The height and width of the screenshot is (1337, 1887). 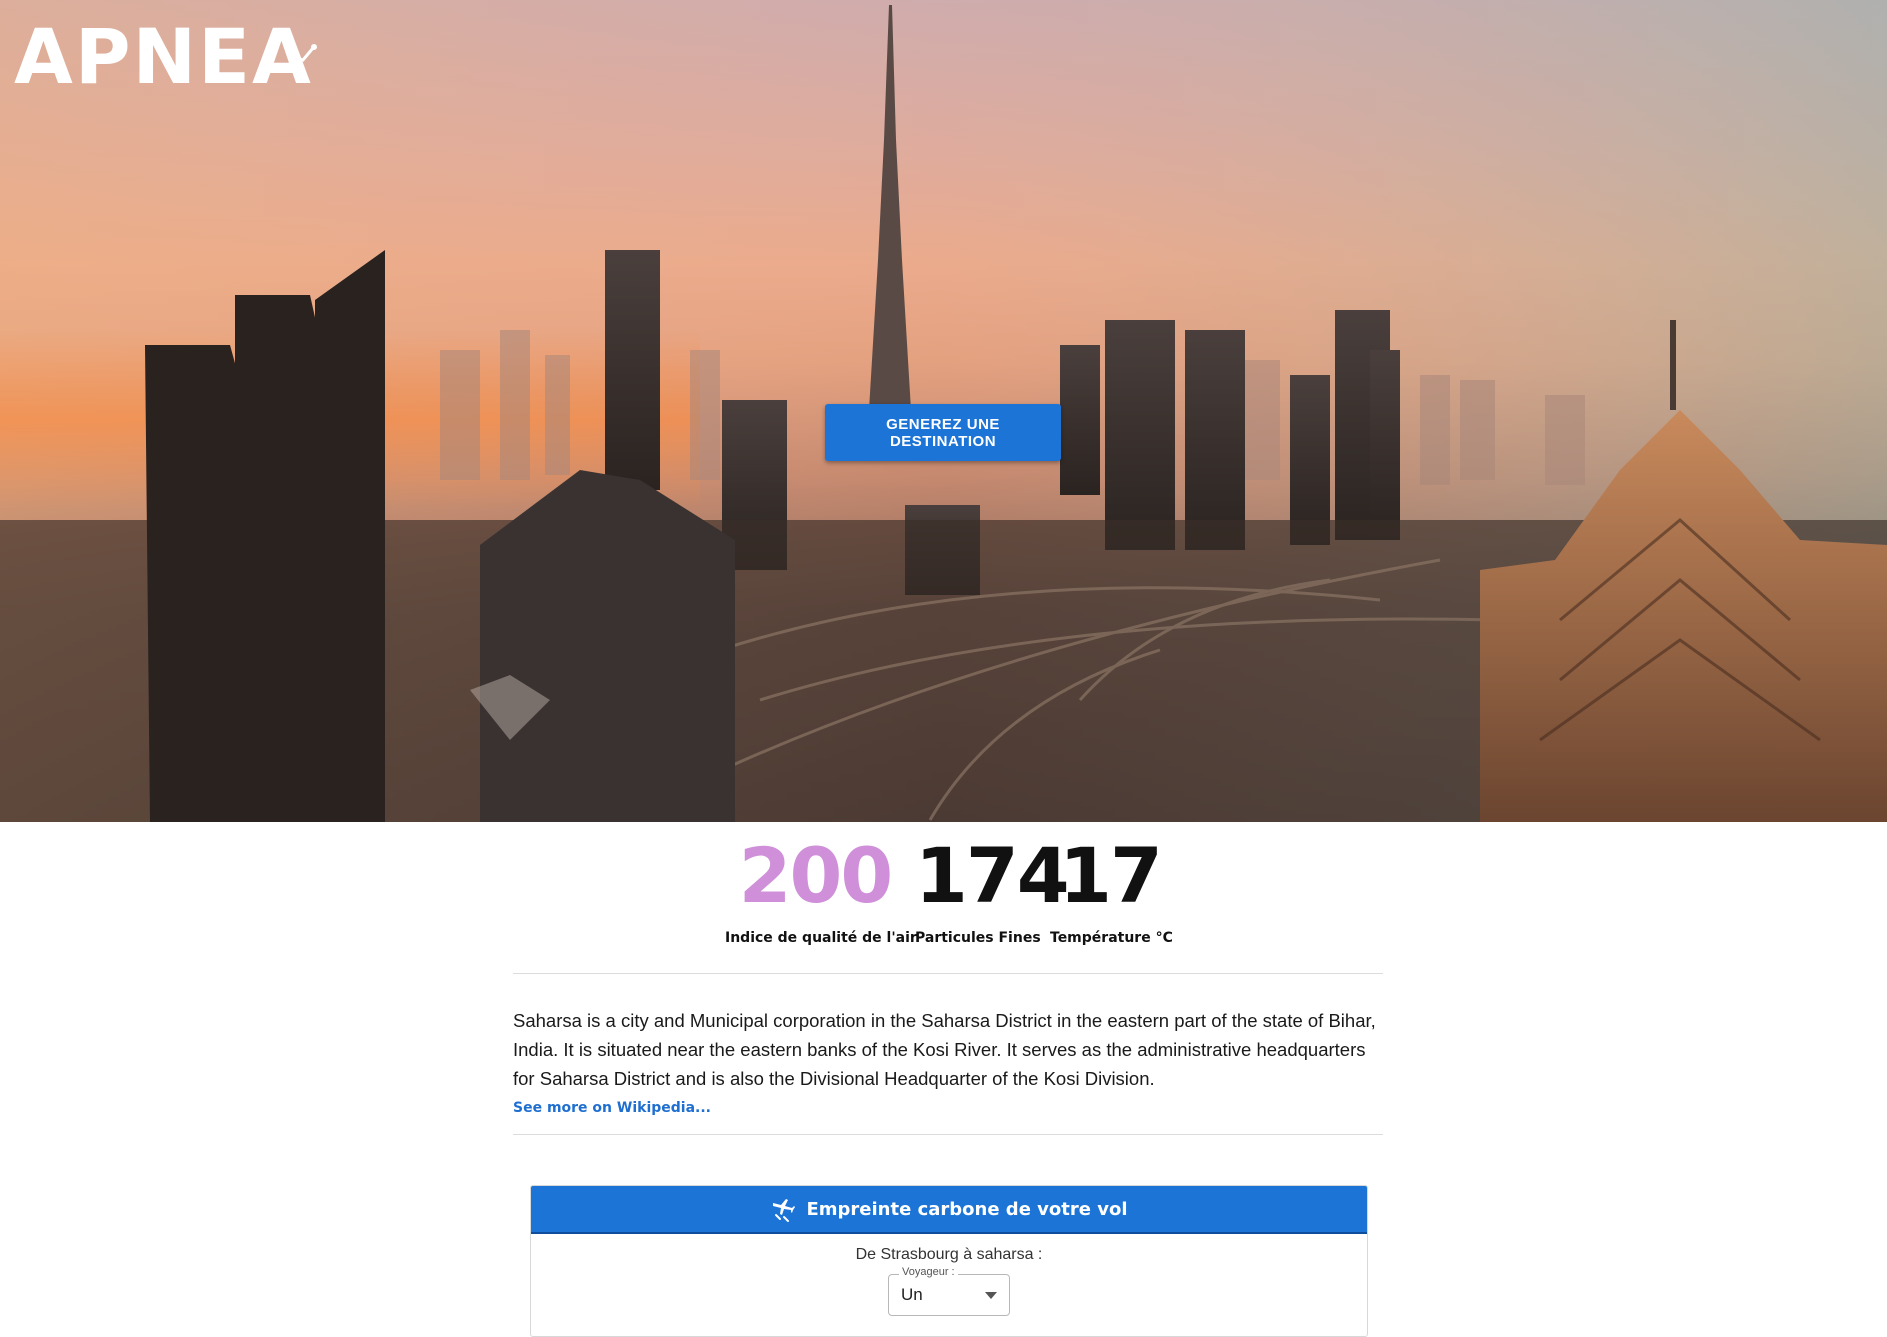 I want to click on logo-text: APNEA, so click(x=163, y=57).